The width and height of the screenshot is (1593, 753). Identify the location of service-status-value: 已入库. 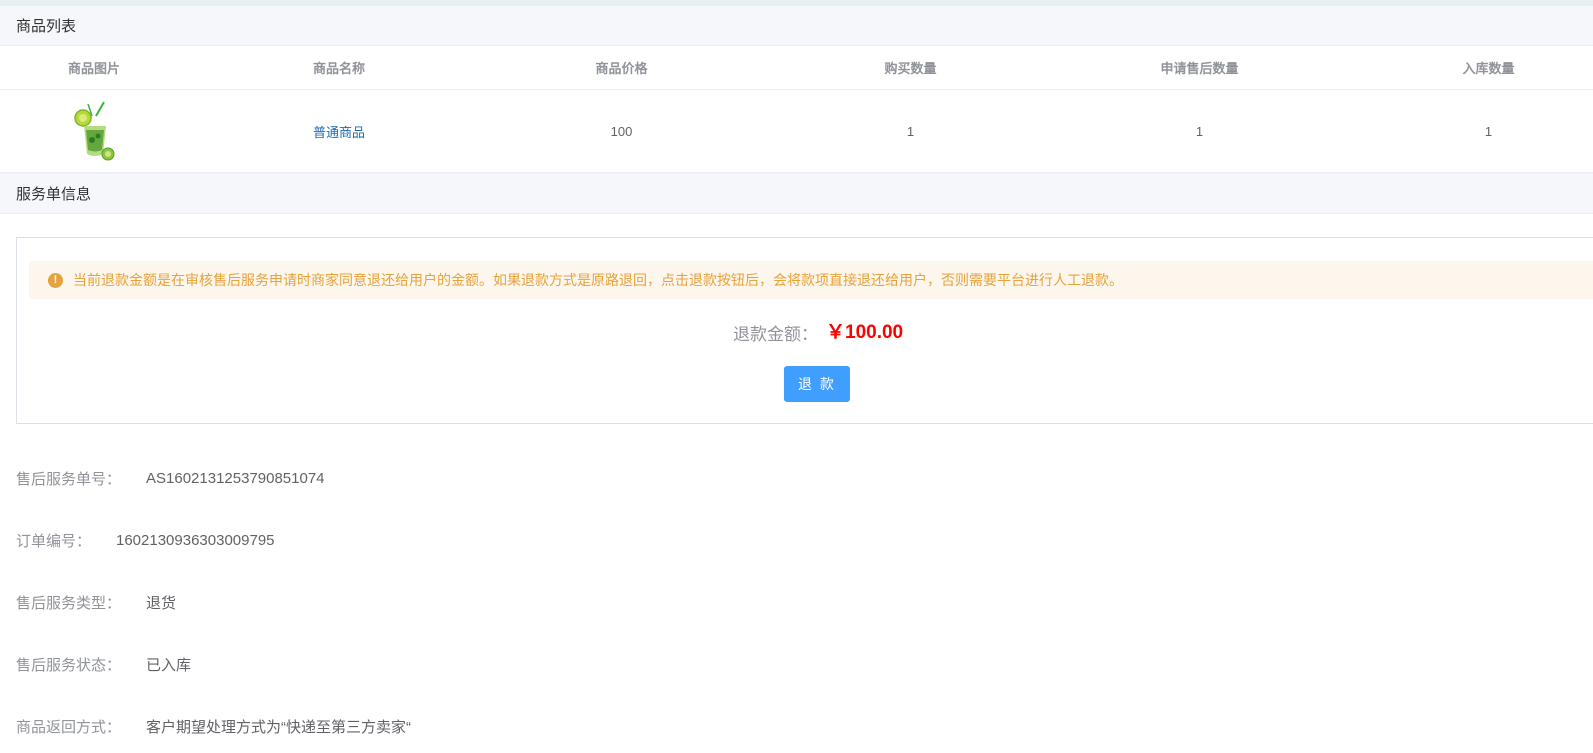
(169, 665).